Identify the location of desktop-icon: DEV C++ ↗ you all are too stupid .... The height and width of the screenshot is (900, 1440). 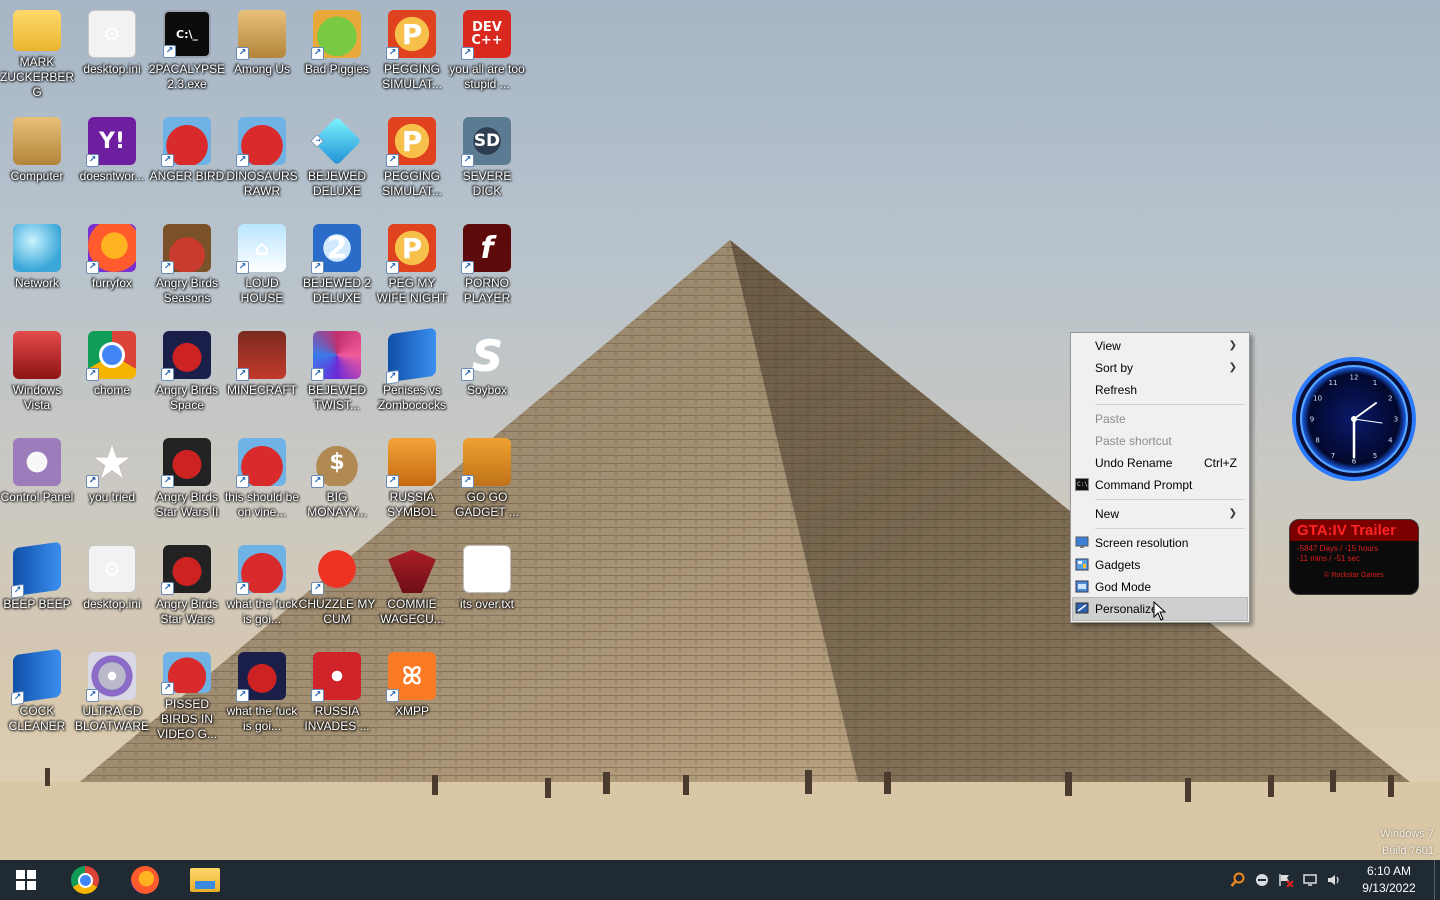
(487, 52).